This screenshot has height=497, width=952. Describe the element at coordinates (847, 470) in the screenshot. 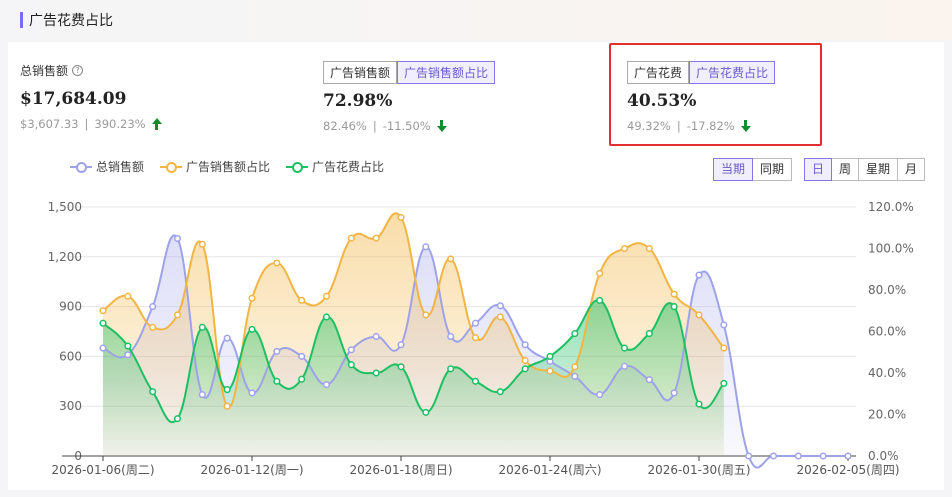

I see `x-tick-label: 2026-02-05(周四)` at that location.